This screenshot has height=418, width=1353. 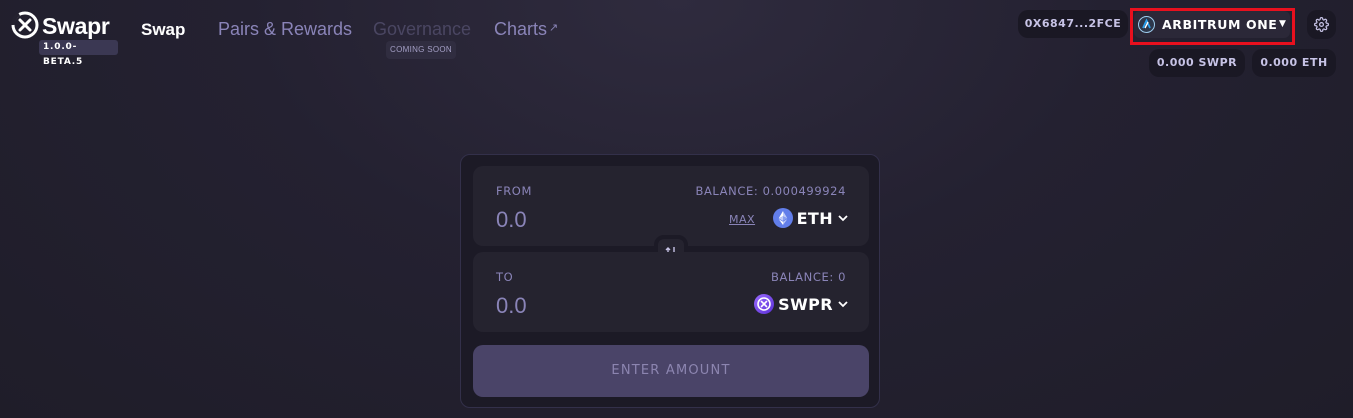 What do you see at coordinates (805, 304) in the screenshot?
I see `to-token-name: SWPR` at bounding box center [805, 304].